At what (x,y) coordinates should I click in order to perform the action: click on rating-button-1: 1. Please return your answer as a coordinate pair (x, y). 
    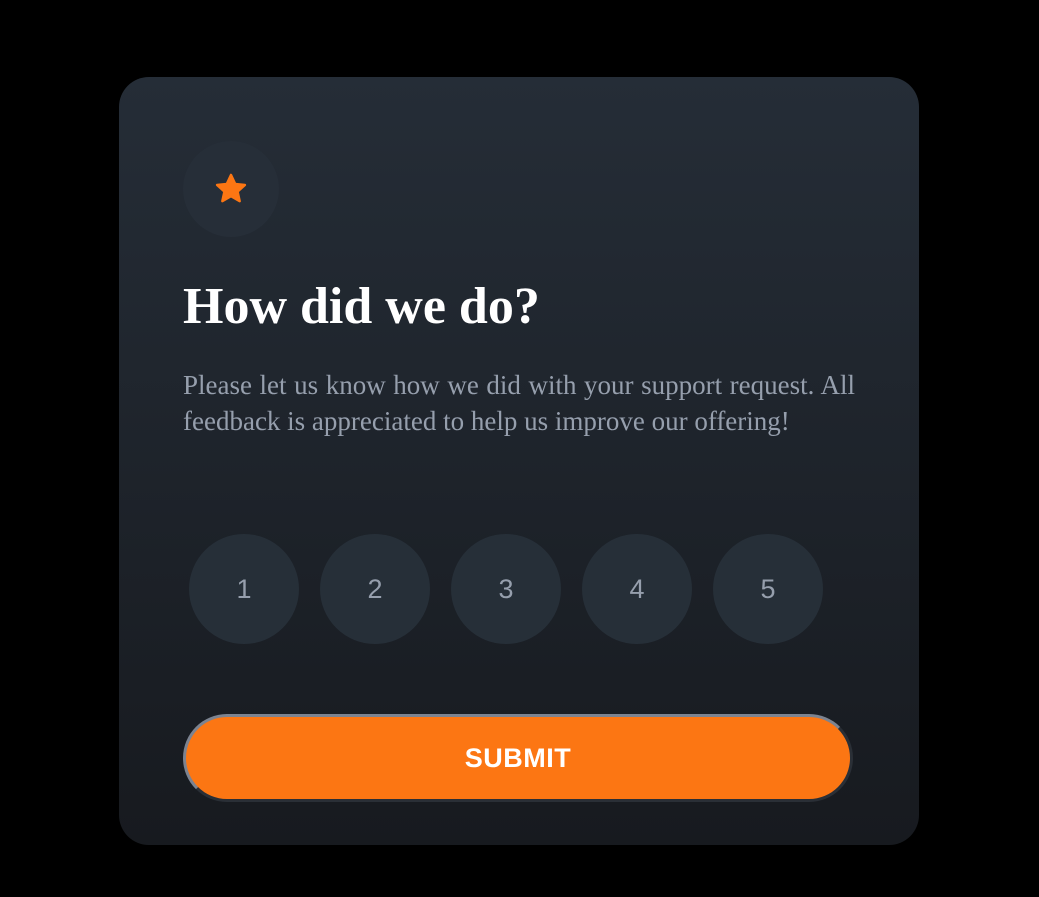
    Looking at the image, I should click on (244, 589).